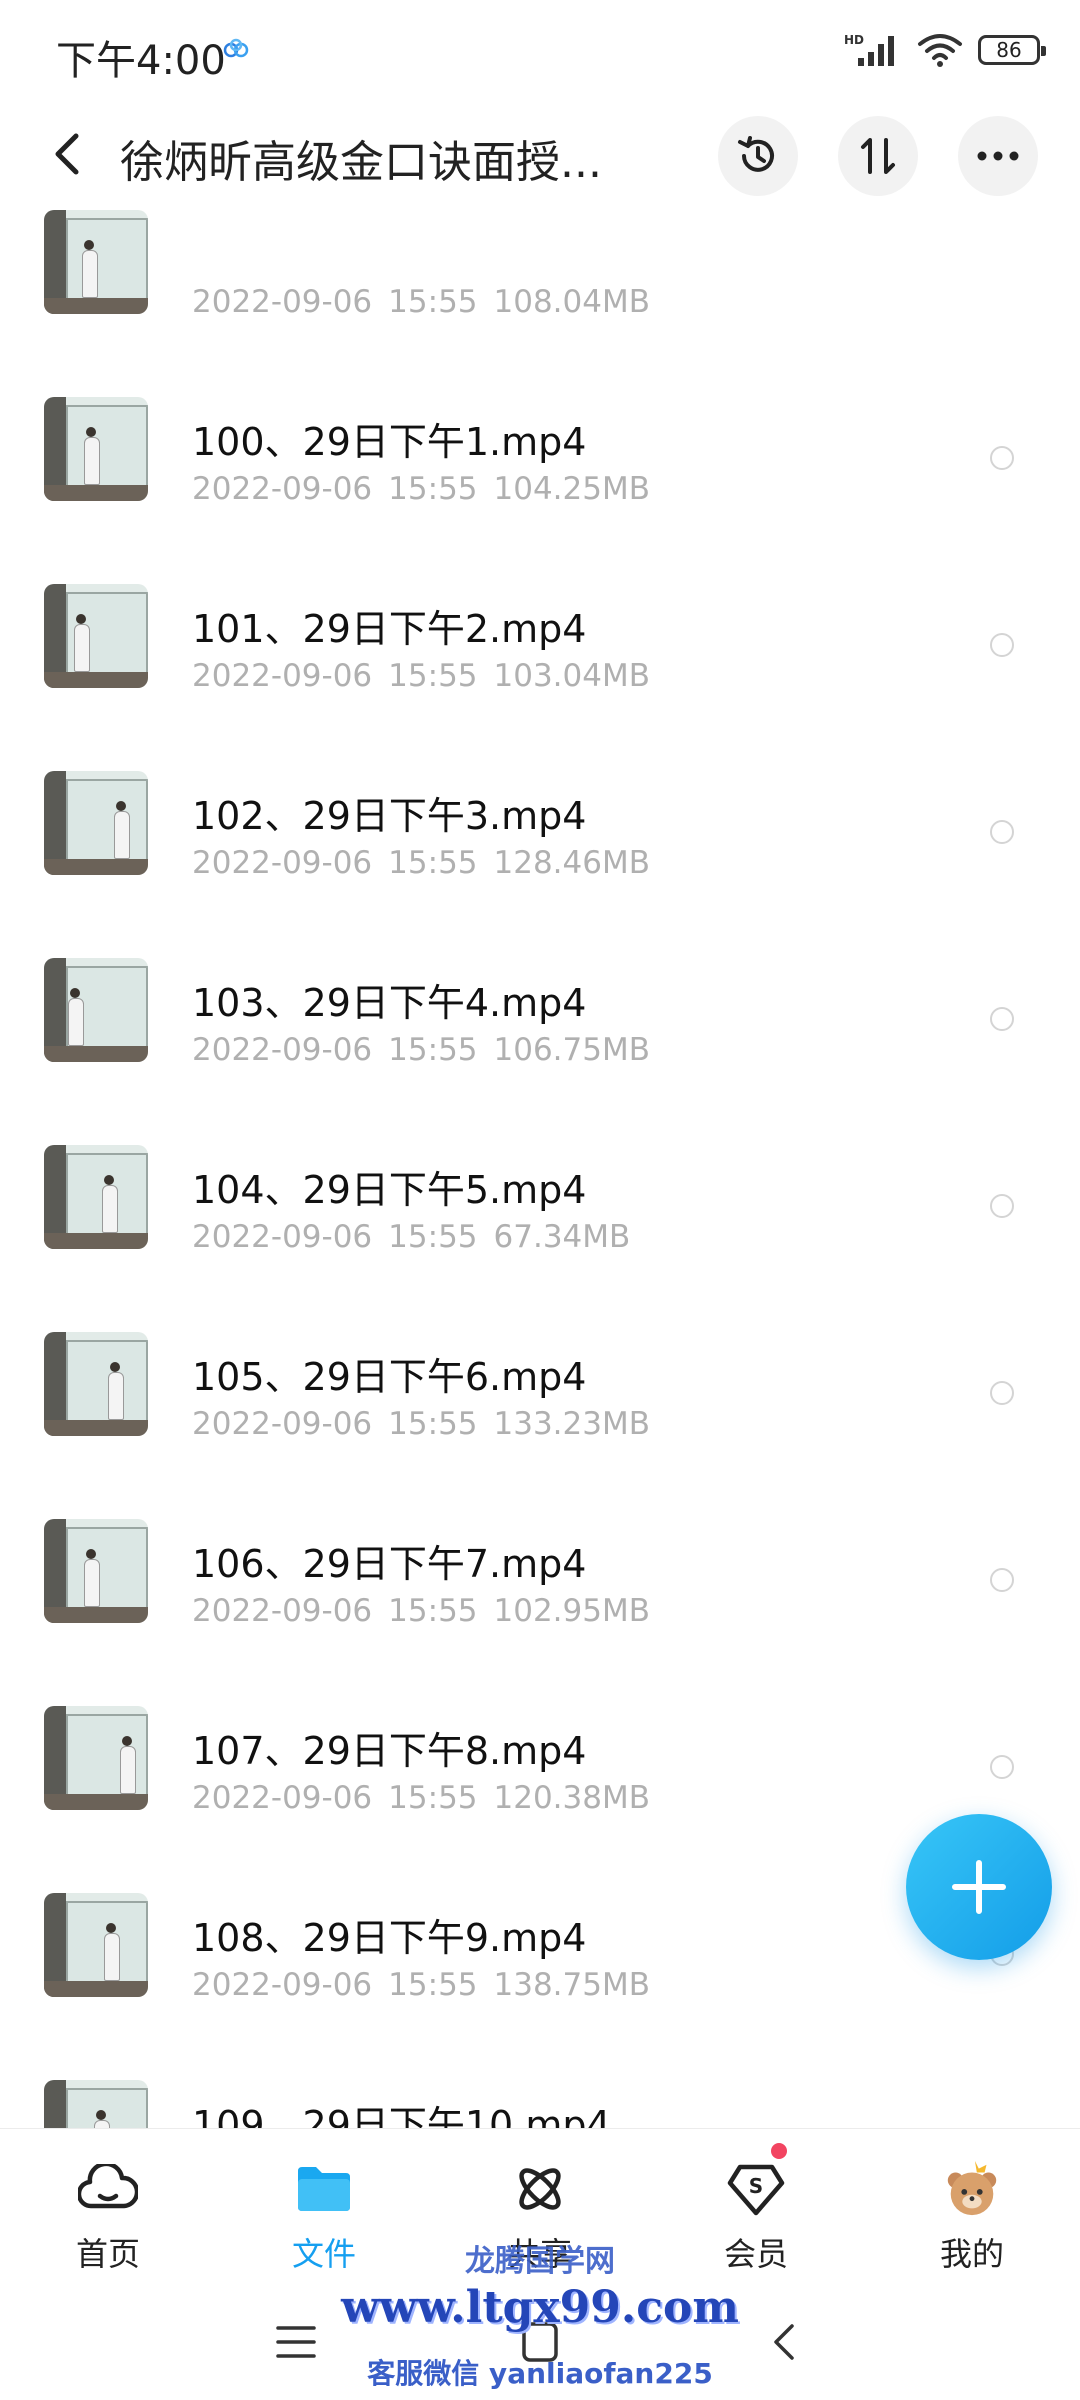  Describe the element at coordinates (1009, 50) in the screenshot. I see `battery-level: 86` at that location.